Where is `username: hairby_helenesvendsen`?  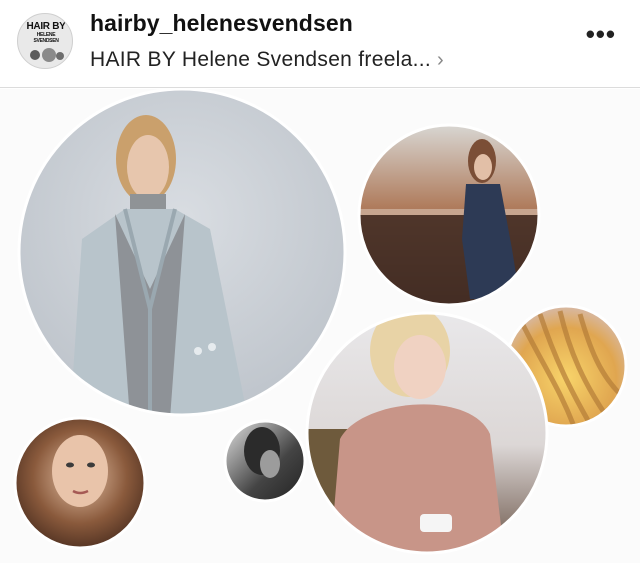
username: hairby_helenesvendsen is located at coordinates (221, 23).